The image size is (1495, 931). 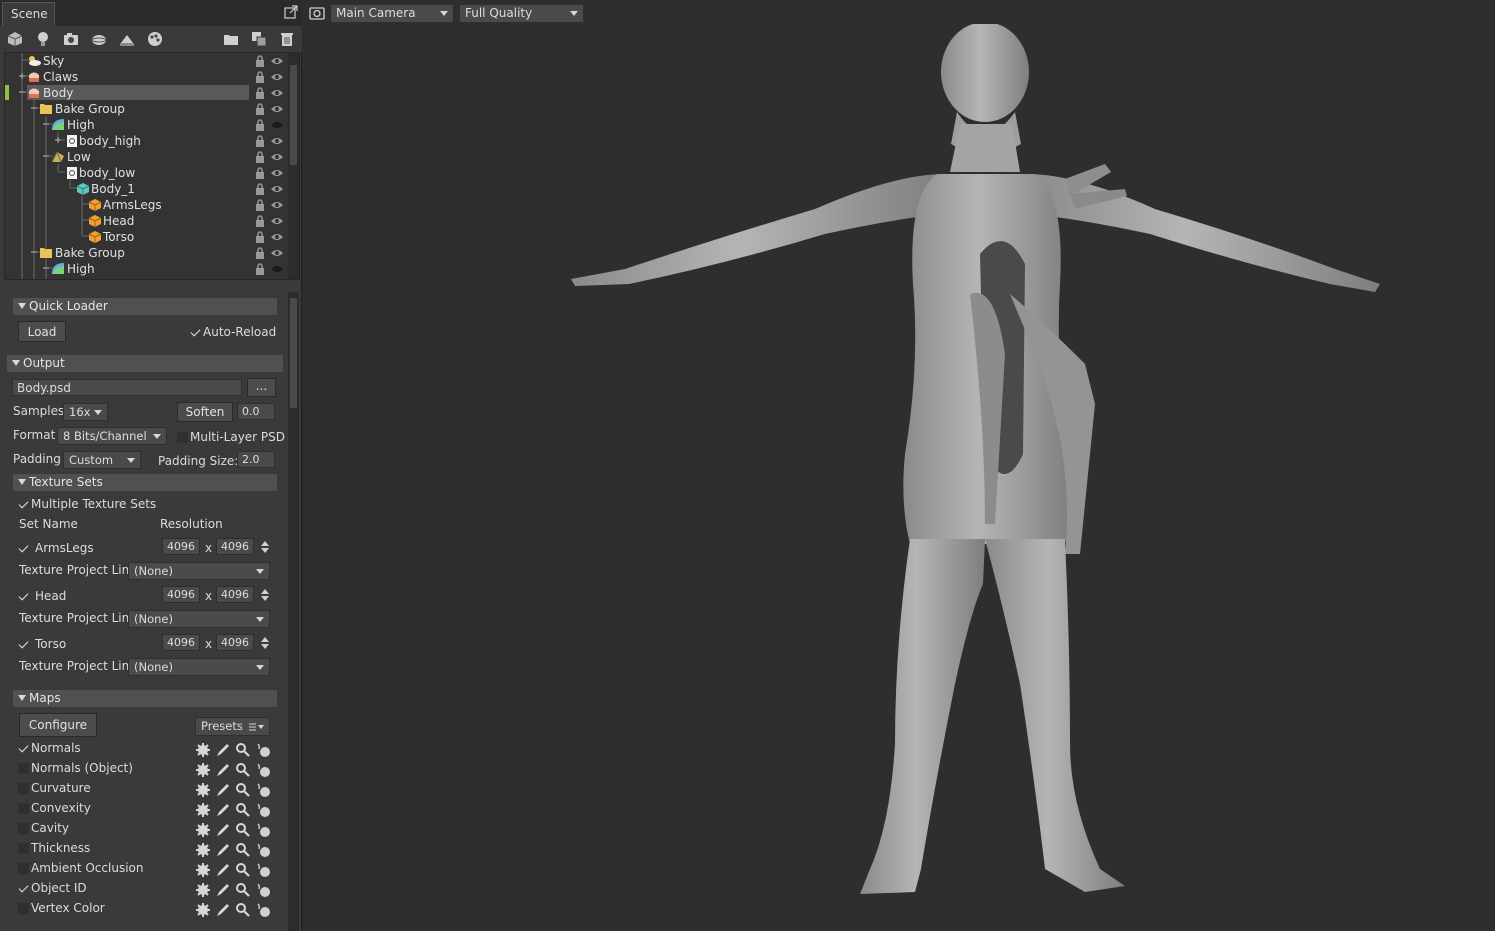 What do you see at coordinates (291, 12) in the screenshot?
I see `popout-icon` at bounding box center [291, 12].